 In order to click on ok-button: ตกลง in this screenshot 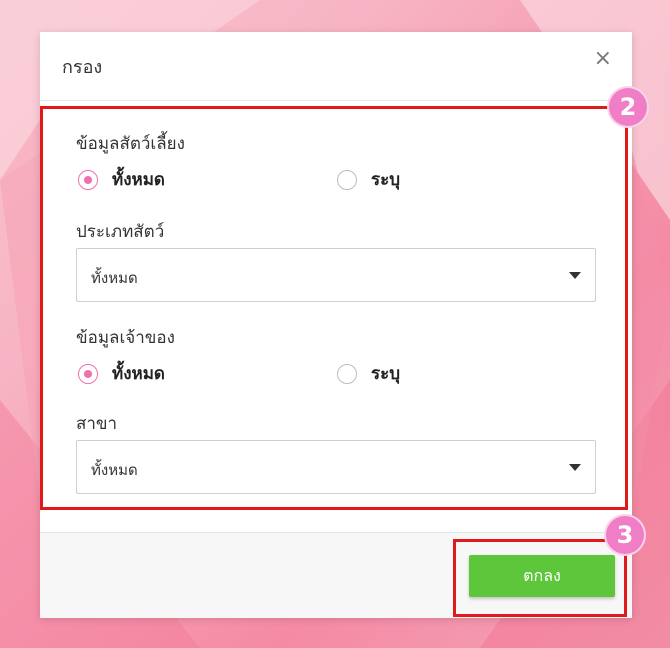, I will do `click(542, 576)`.